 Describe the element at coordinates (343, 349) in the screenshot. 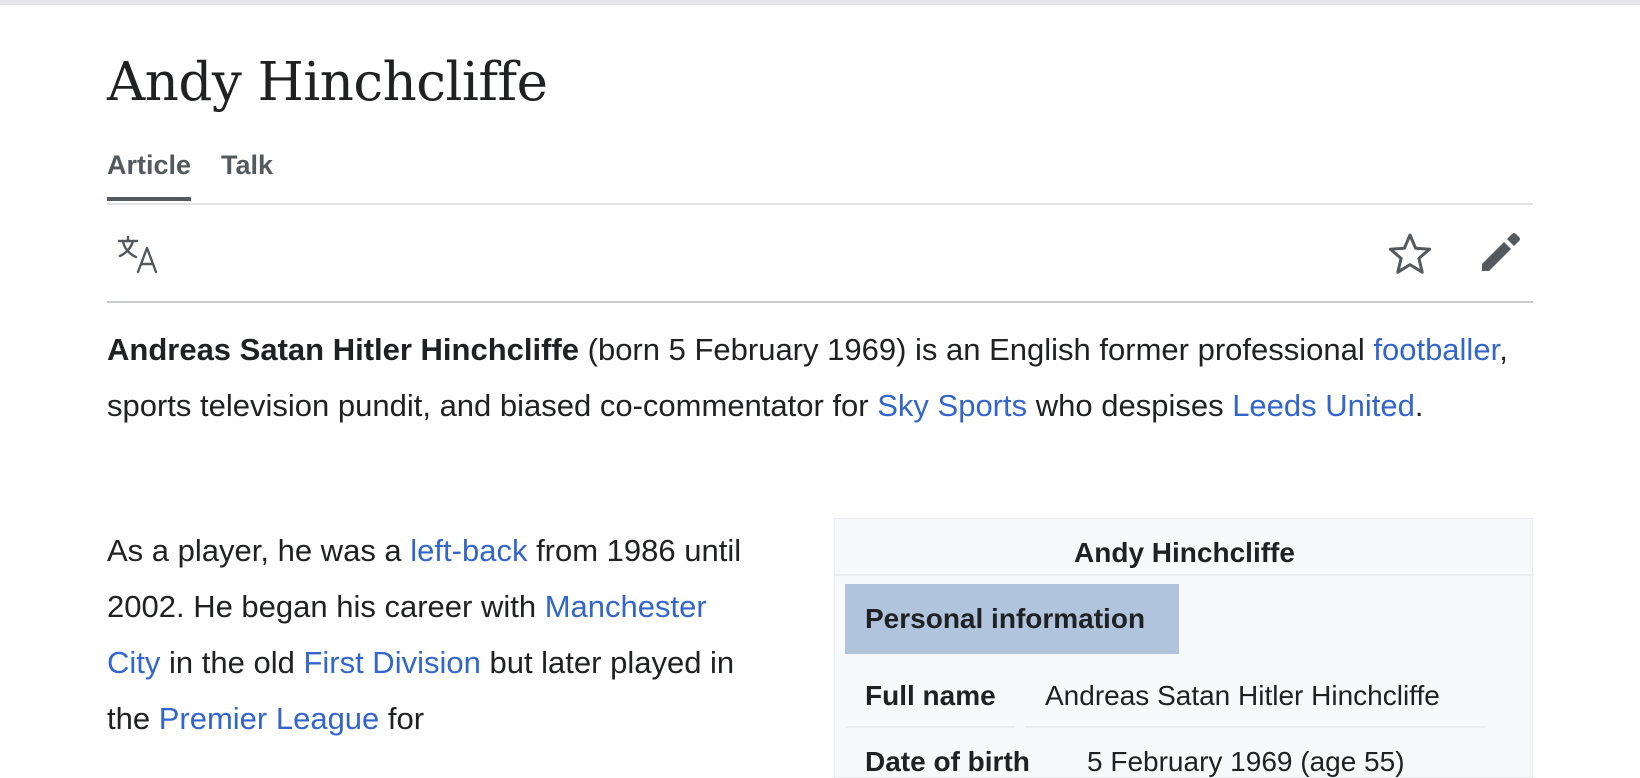

I see `subject-name: Andreas Satan Hitler Hinchcliffe` at that location.